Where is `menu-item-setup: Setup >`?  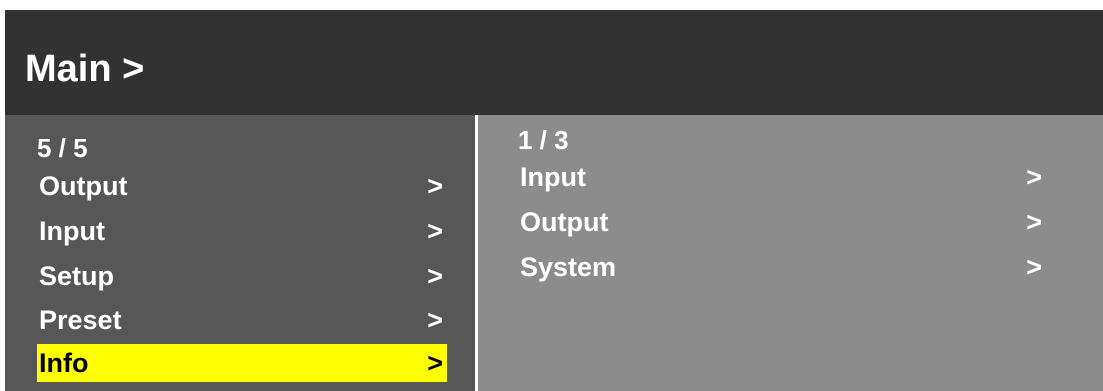 menu-item-setup: Setup > is located at coordinates (242, 276).